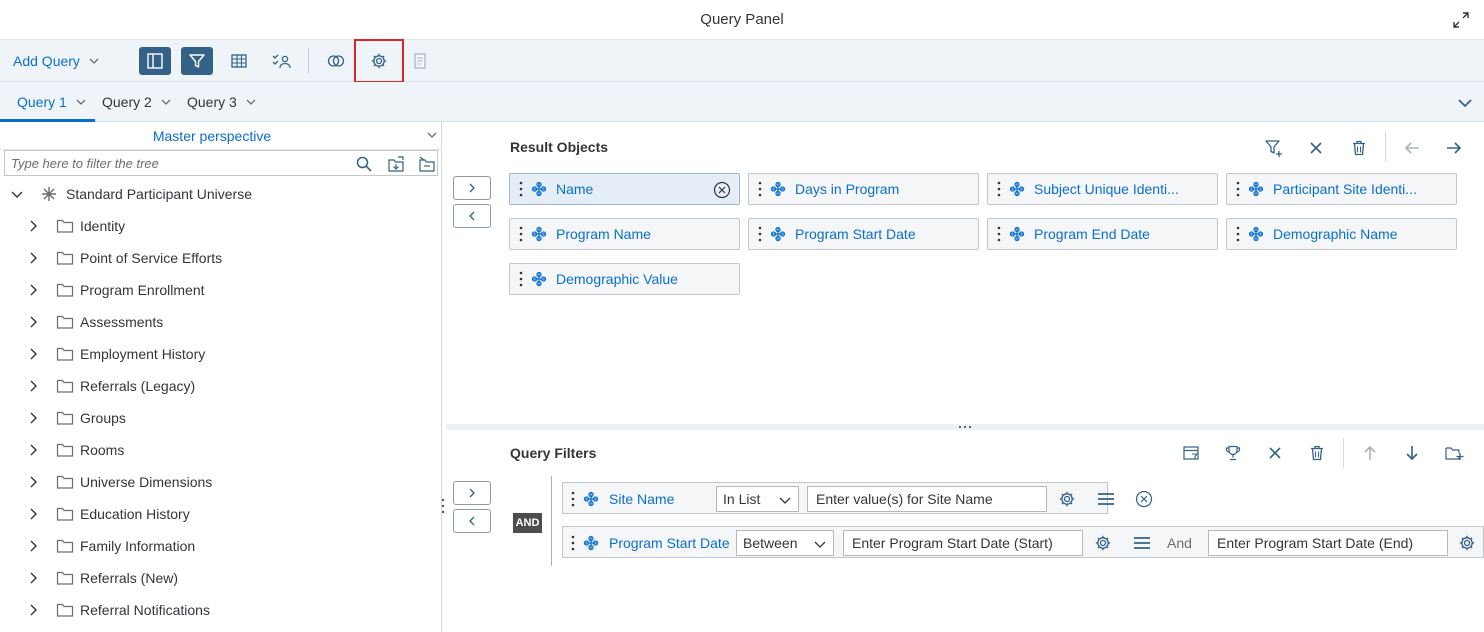 This screenshot has width=1484, height=632. What do you see at coordinates (155, 61) in the screenshot?
I see `toggle-panel-button` at bounding box center [155, 61].